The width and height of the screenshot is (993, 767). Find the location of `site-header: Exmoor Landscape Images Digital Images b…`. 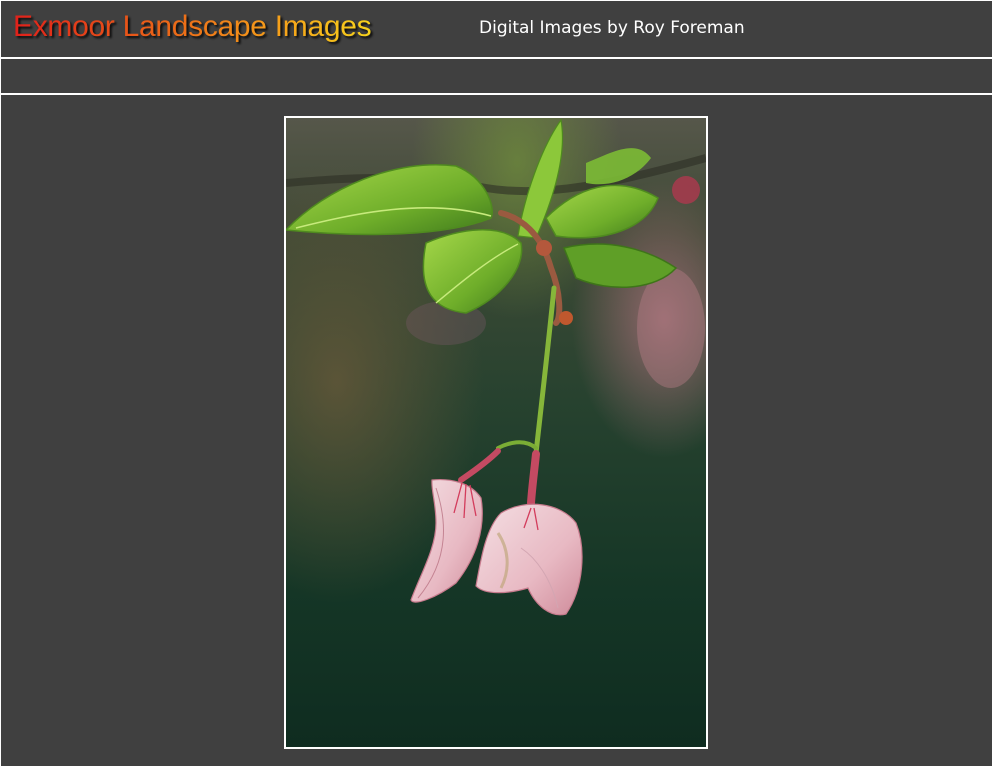

site-header: Exmoor Landscape Images Digital Images b… is located at coordinates (496, 30).